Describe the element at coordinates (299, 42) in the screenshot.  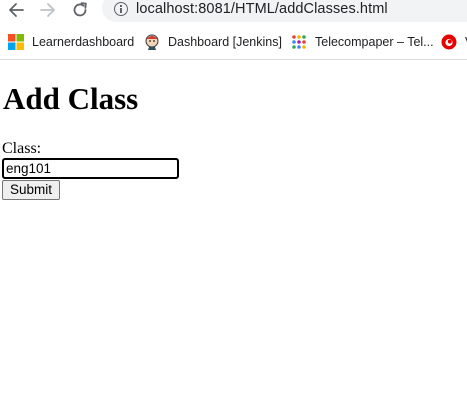
I see `telecompaper-logo-icon` at that location.